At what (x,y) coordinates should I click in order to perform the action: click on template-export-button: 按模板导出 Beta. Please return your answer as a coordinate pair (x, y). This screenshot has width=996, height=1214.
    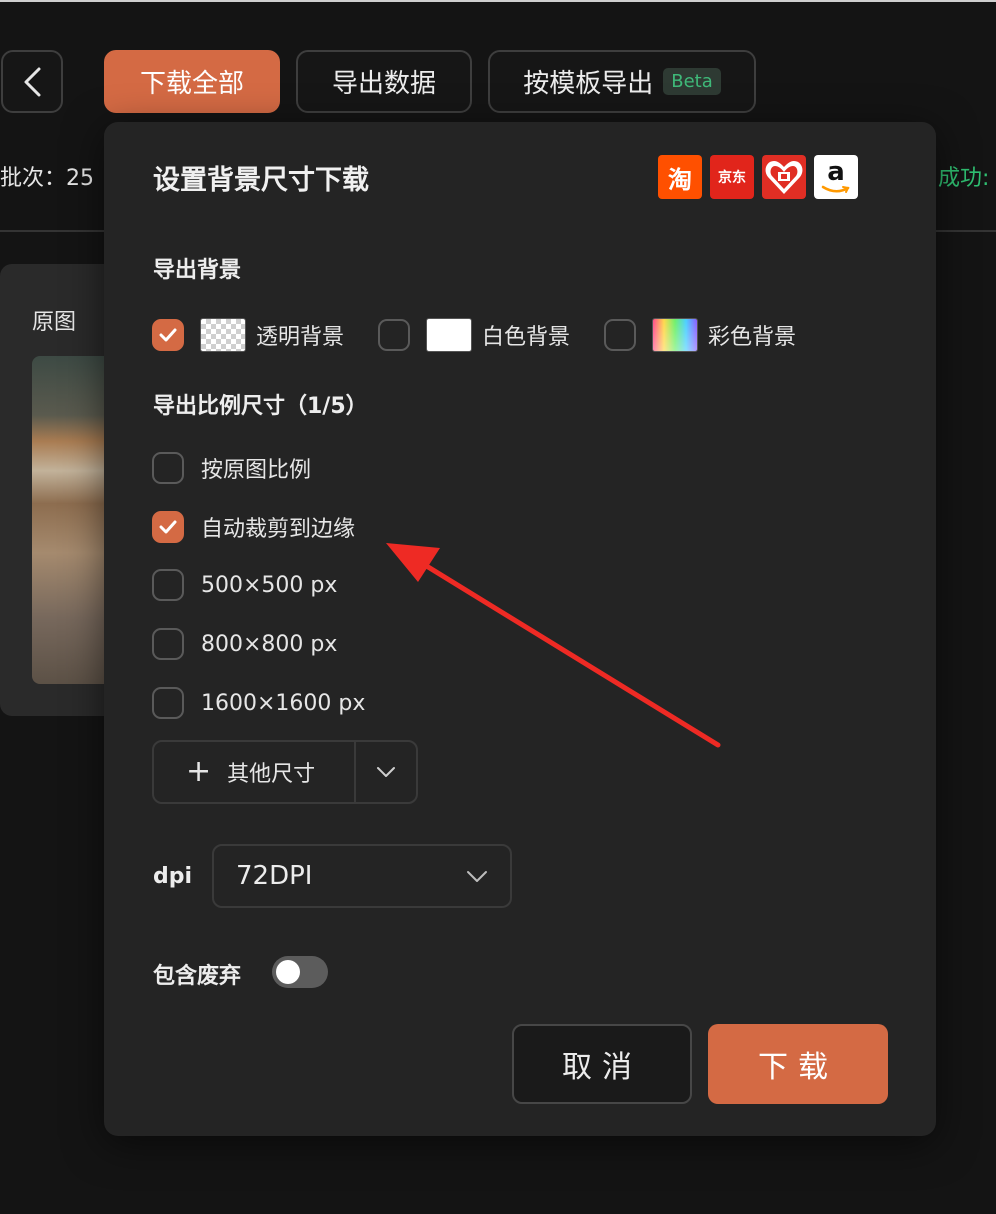
    Looking at the image, I should click on (622, 81).